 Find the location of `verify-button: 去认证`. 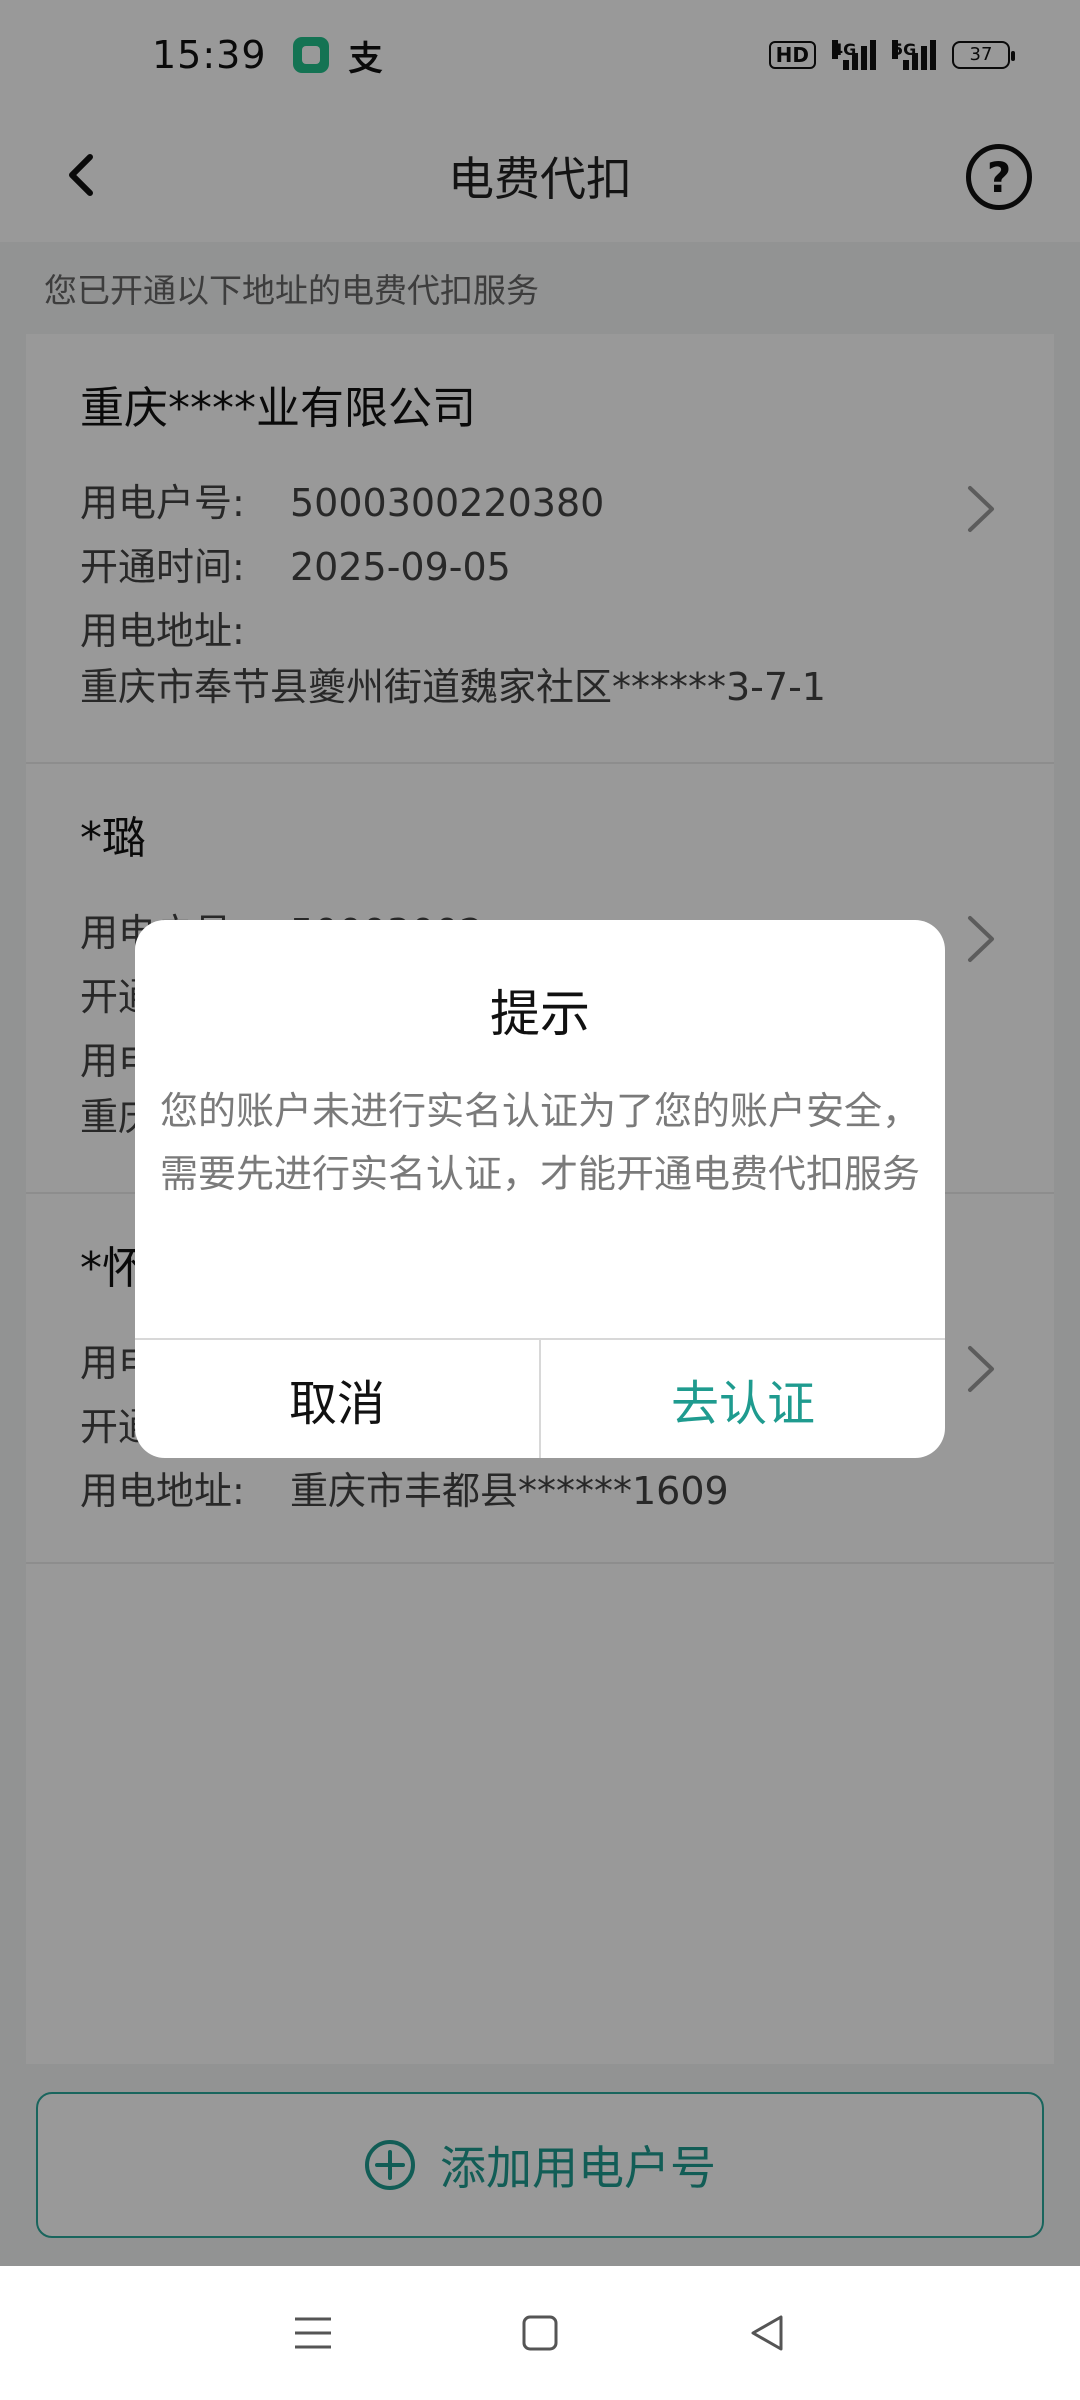

verify-button: 去认证 is located at coordinates (743, 1399).